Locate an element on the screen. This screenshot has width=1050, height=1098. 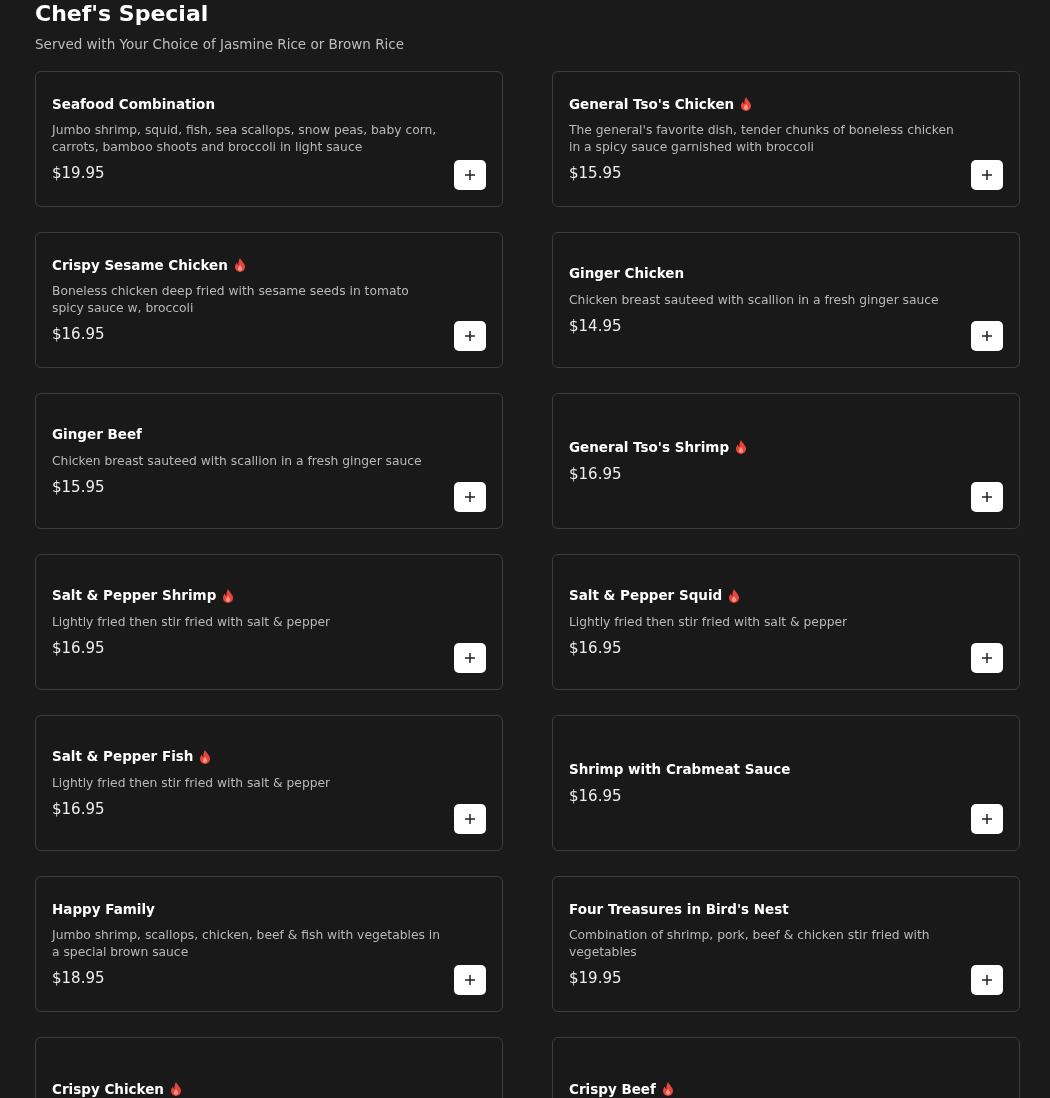
item-name: Shrimp with Crabmeat Sauce is located at coordinates (680, 769).